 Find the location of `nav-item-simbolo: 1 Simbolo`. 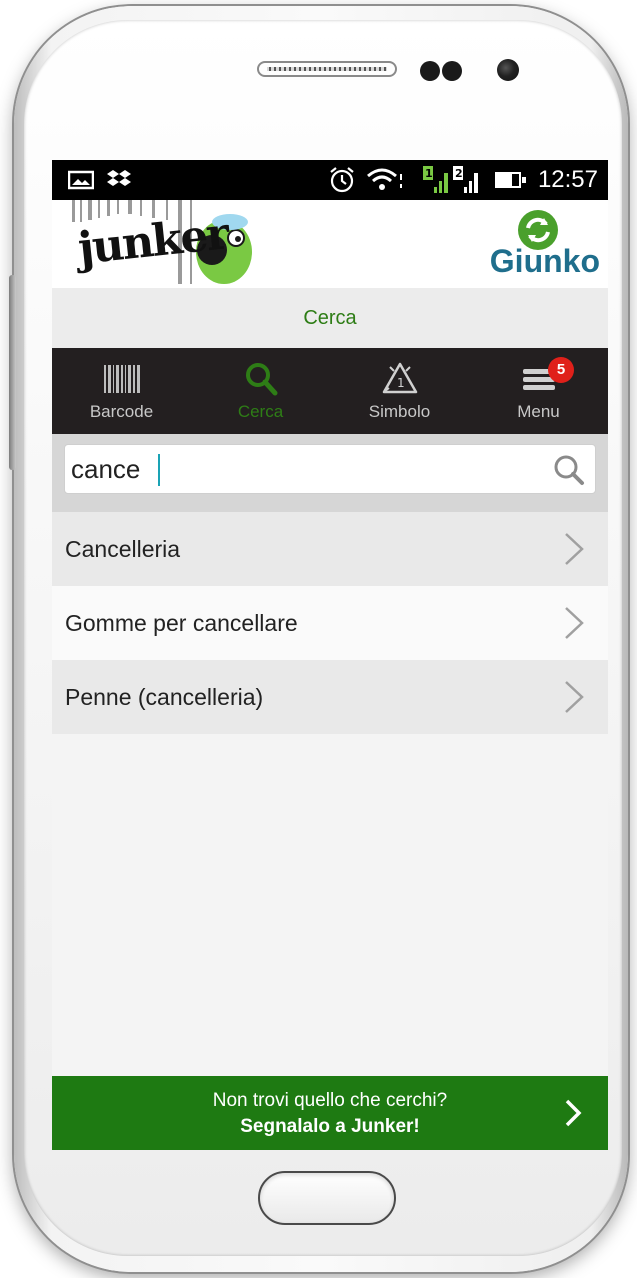

nav-item-simbolo: 1 Simbolo is located at coordinates (399, 391).